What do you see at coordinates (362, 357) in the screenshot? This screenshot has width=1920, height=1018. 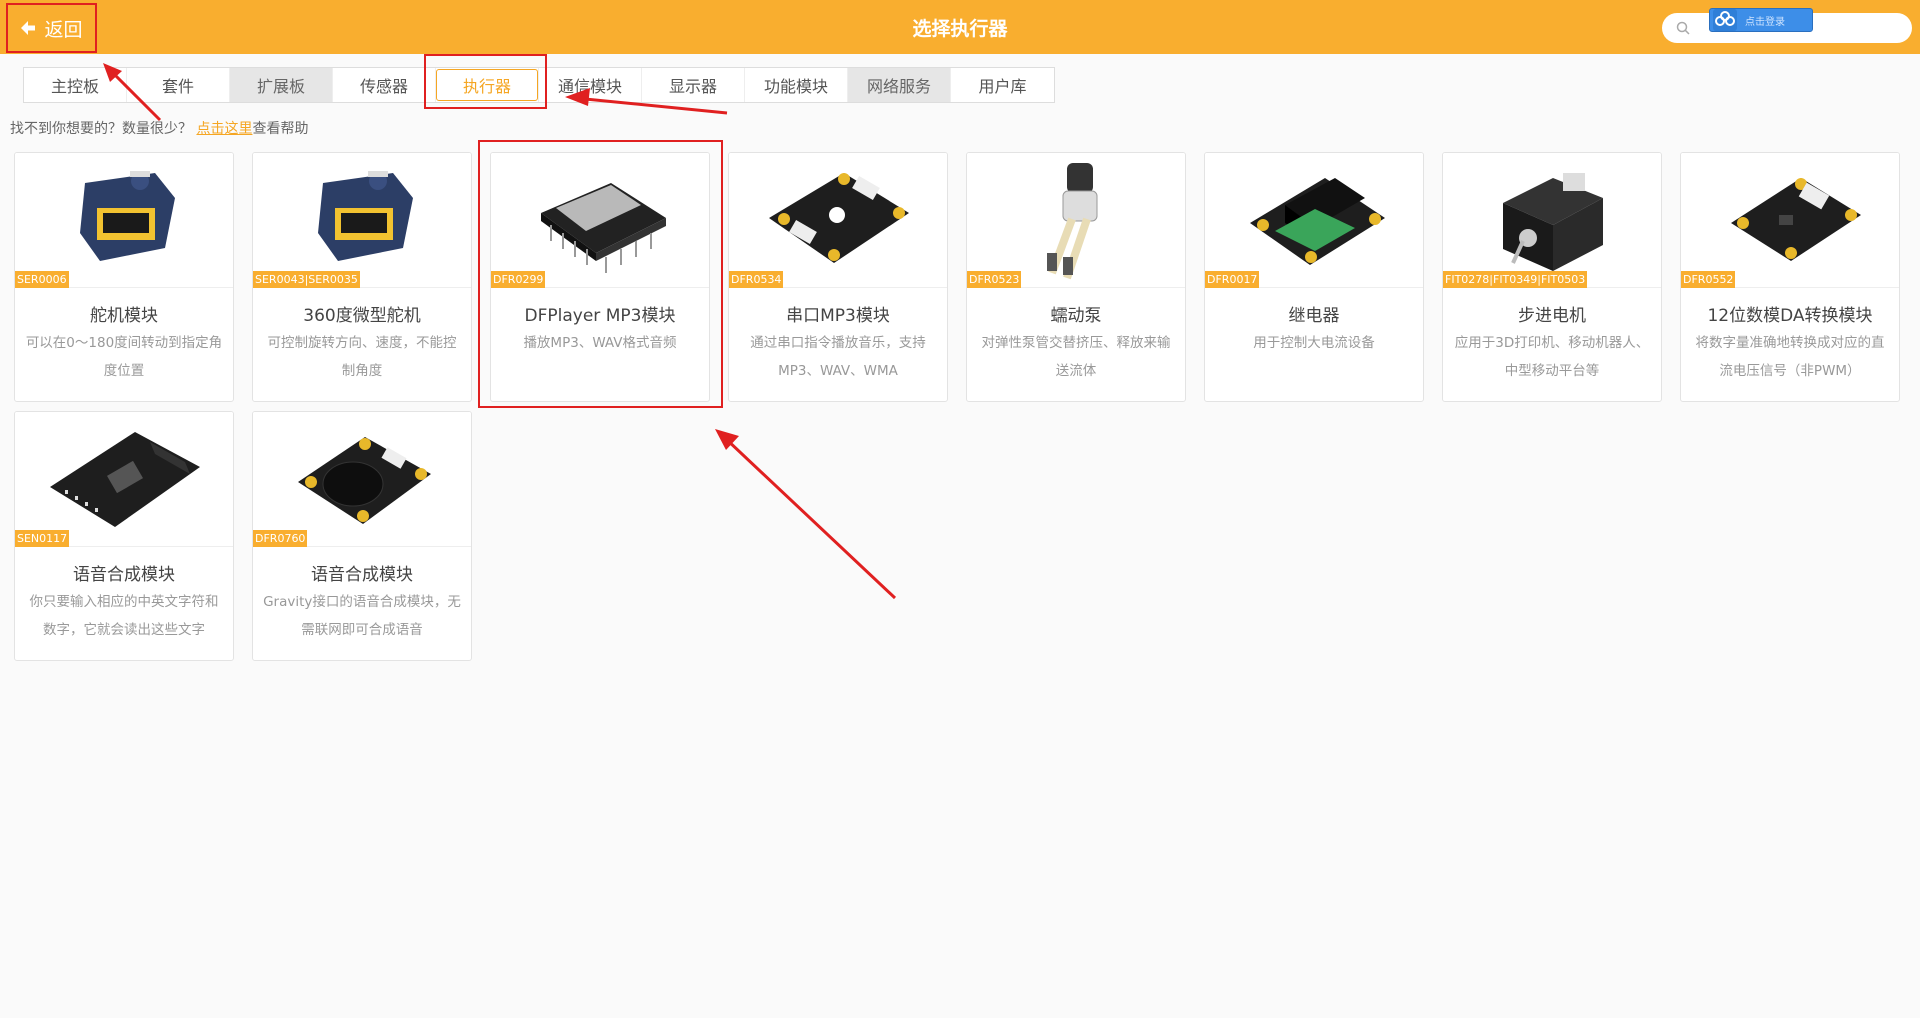 I see `product-description: 可控制旋转方向、速度，不能控制角度` at bounding box center [362, 357].